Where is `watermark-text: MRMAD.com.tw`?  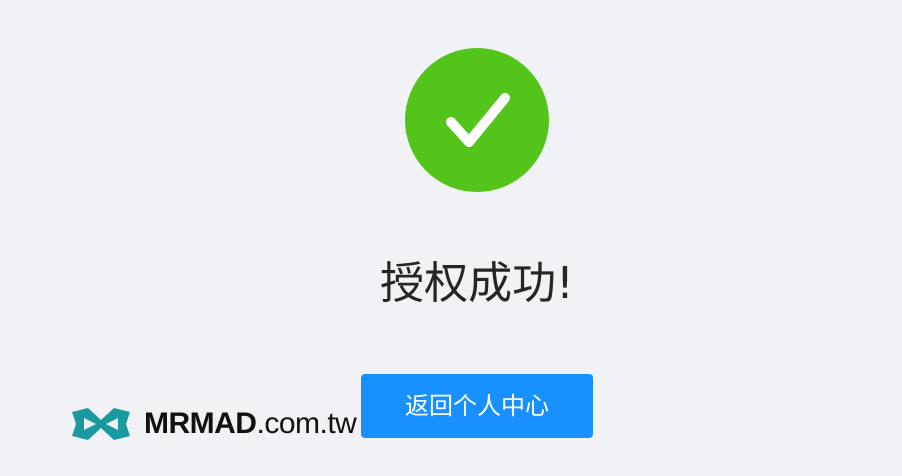 watermark-text: MRMAD.com.tw is located at coordinates (250, 424).